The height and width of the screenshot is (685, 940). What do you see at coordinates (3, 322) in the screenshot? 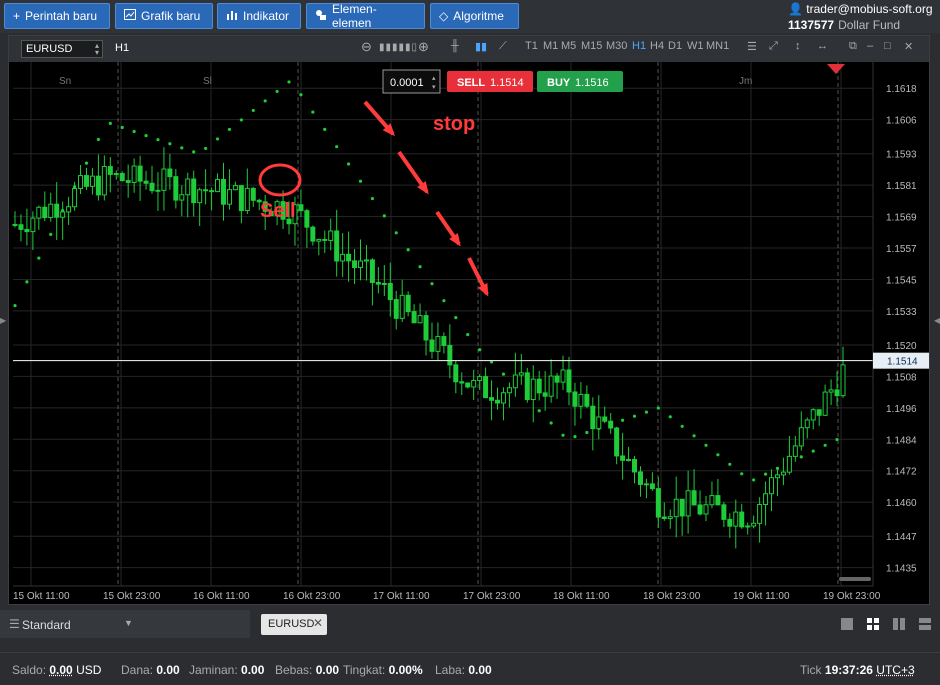
I see `left-panel-toggle-icon: ▶` at bounding box center [3, 322].